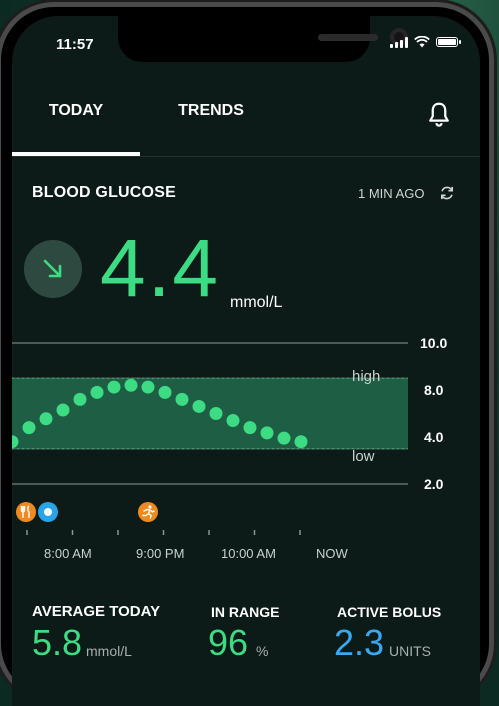  What do you see at coordinates (75, 44) in the screenshot?
I see `status-time: 11:57` at bounding box center [75, 44].